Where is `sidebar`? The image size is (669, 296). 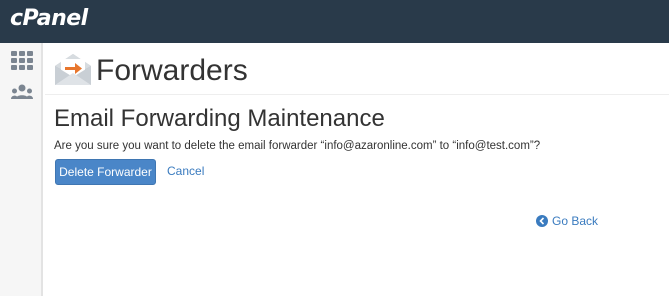 sidebar is located at coordinates (21, 169).